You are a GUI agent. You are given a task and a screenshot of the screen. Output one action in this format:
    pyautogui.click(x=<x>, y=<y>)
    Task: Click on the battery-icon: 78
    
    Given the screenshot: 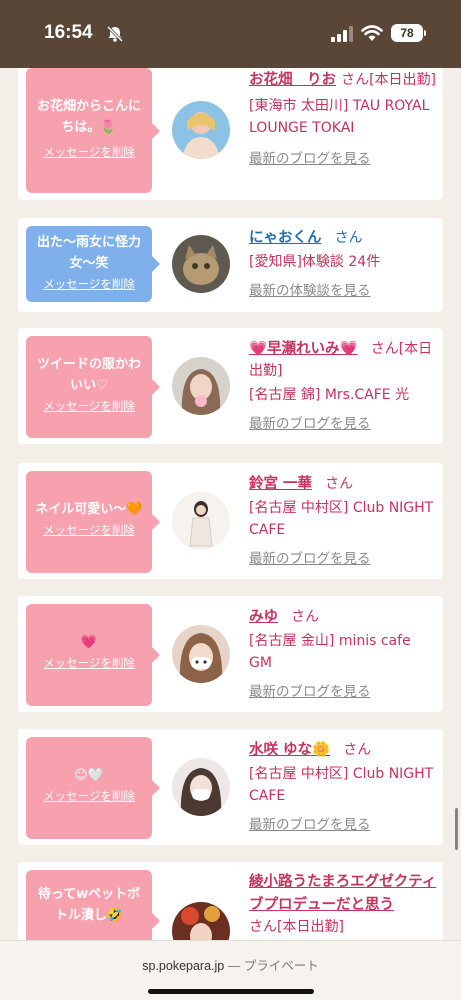 What is the action you would take?
    pyautogui.click(x=408, y=33)
    